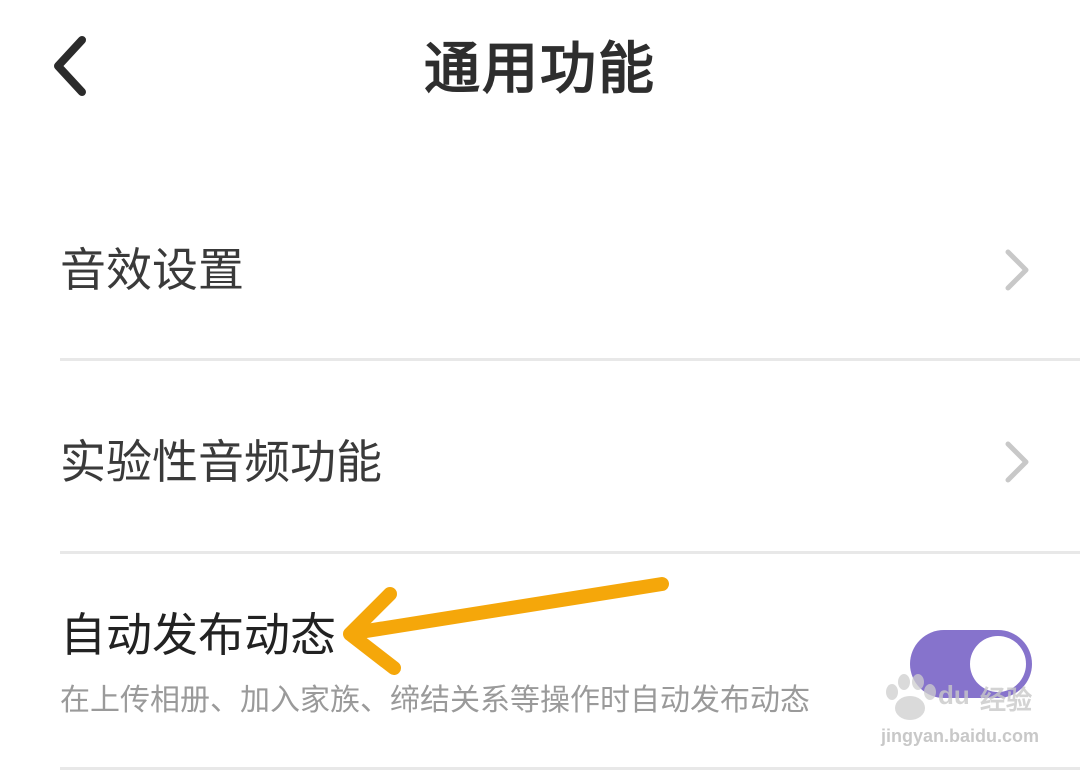 The width and height of the screenshot is (1080, 784). Describe the element at coordinates (435, 700) in the screenshot. I see `settings-item-description: 在上传相册、加入家族、缔结关系等操作时自动发布动态` at that location.